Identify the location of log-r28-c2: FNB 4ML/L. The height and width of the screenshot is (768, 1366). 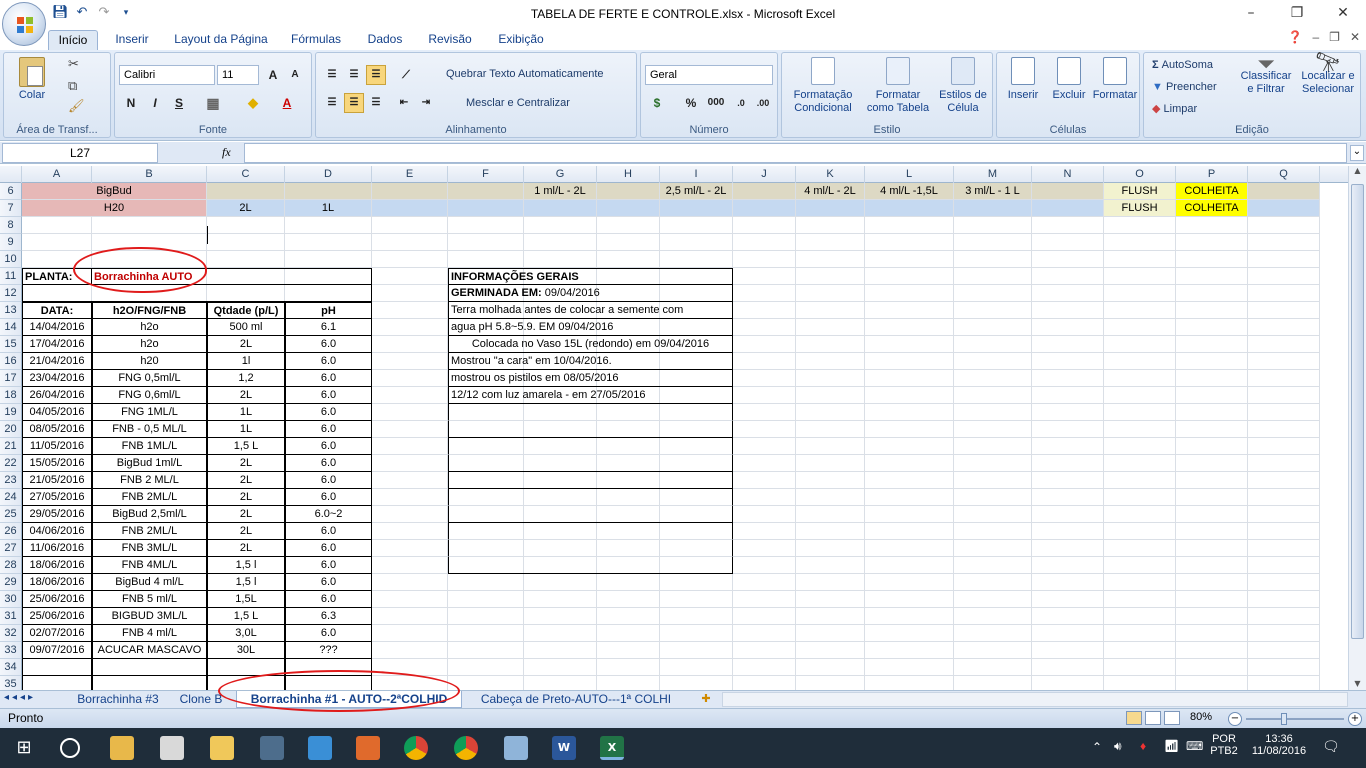
(149, 565).